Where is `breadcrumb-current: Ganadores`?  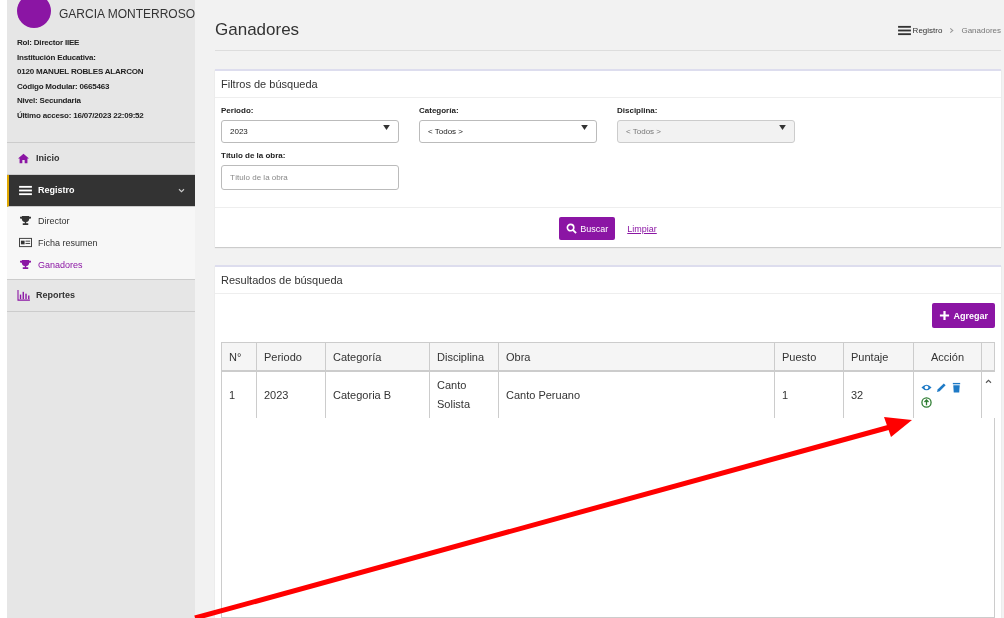 breadcrumb-current: Ganadores is located at coordinates (981, 30).